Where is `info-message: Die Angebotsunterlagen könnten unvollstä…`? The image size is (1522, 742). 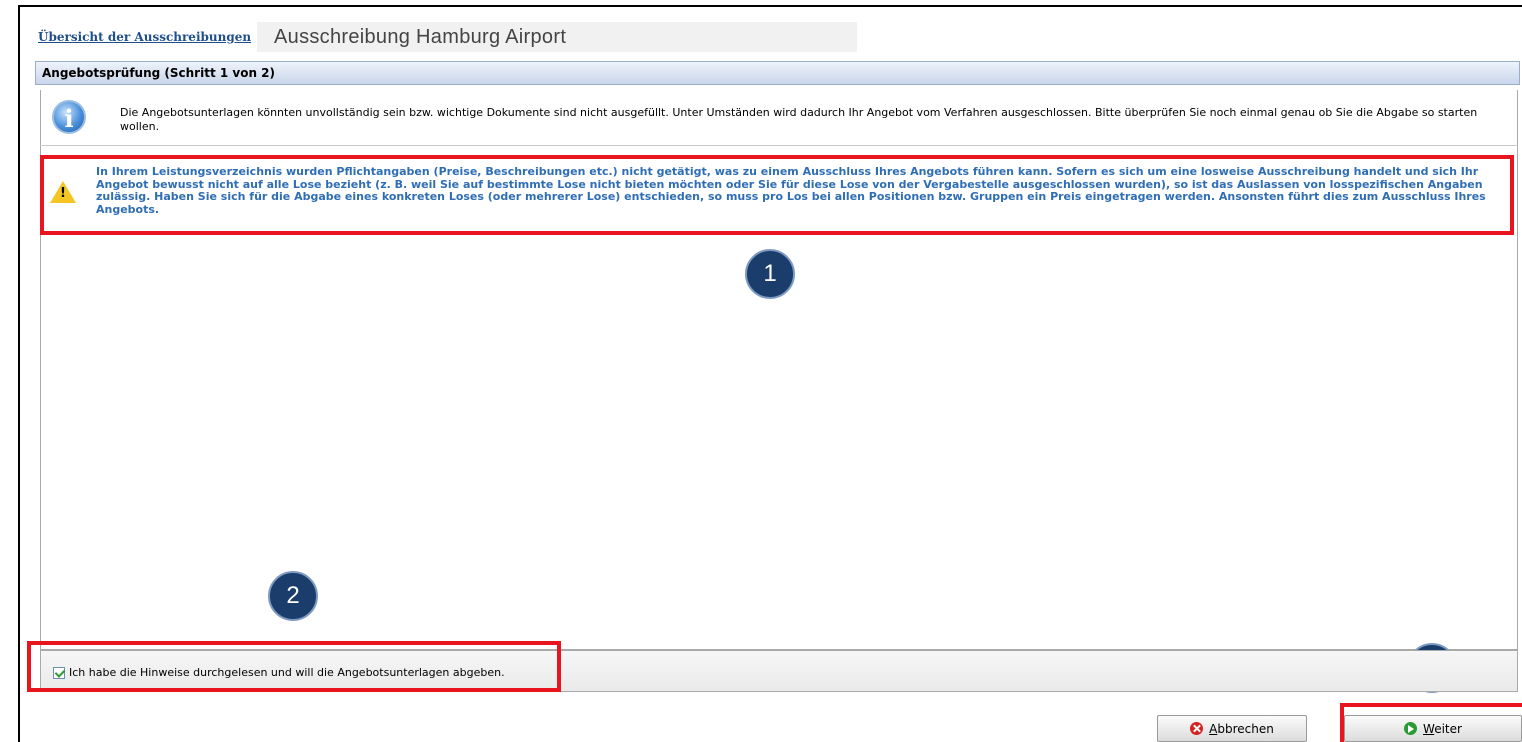
info-message: Die Angebotsunterlagen könnten unvollstä… is located at coordinates (779, 119).